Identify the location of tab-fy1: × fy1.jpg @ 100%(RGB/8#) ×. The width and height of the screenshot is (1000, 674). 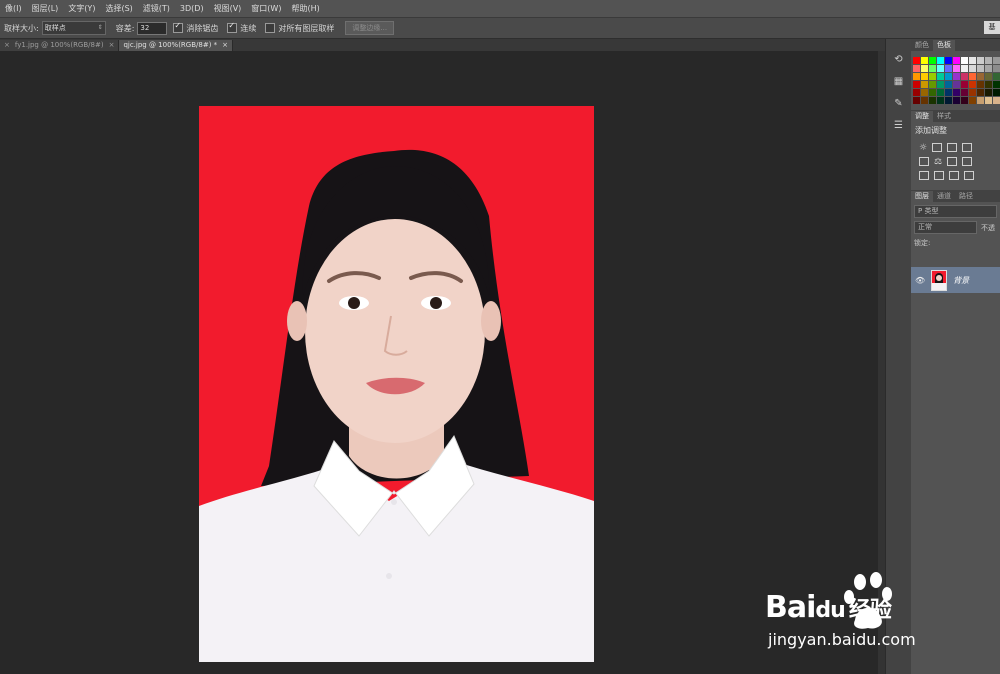
(60, 45).